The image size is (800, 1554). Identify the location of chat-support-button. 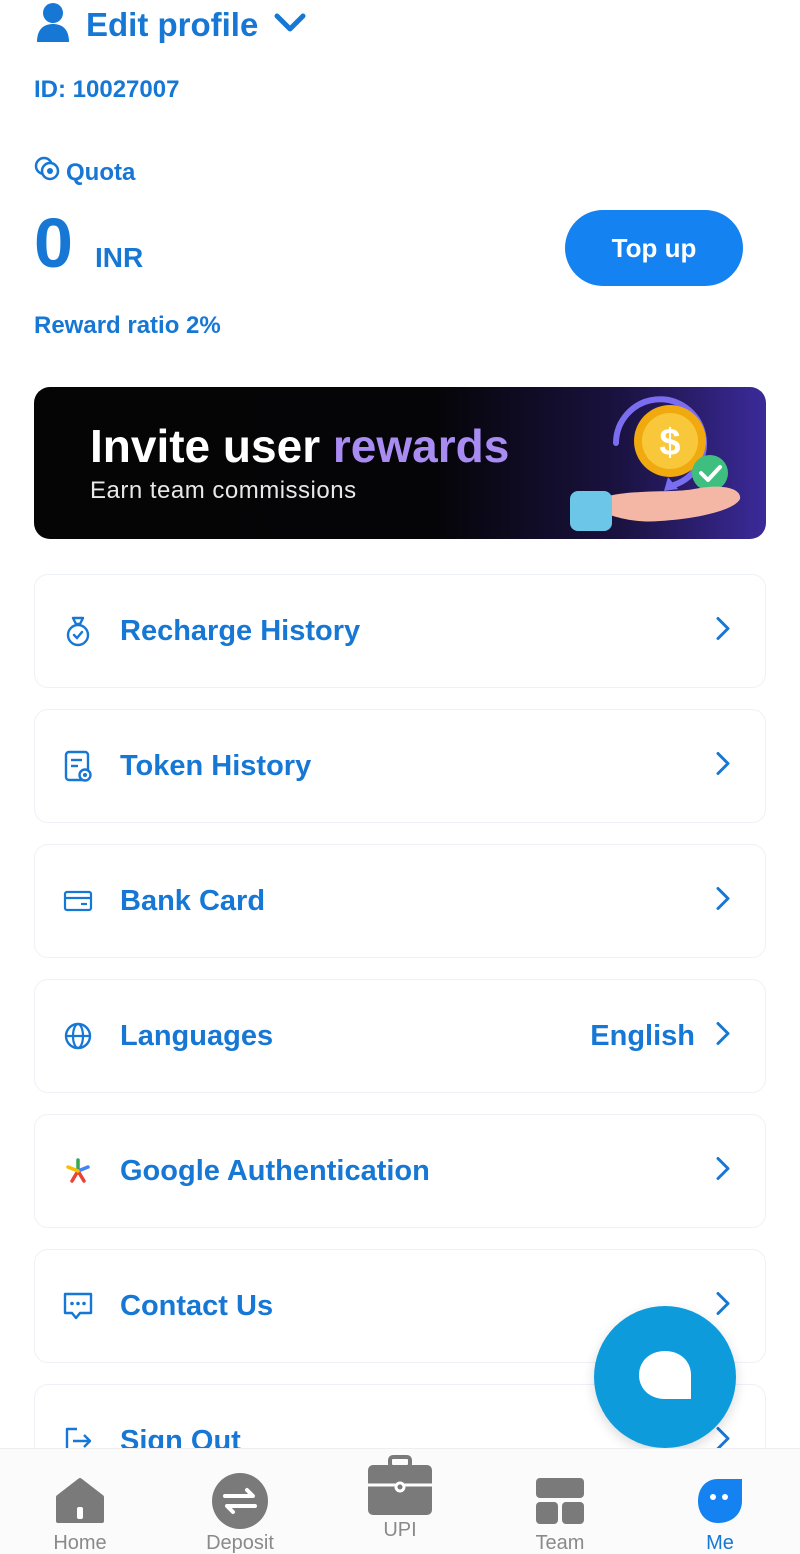
(665, 1377).